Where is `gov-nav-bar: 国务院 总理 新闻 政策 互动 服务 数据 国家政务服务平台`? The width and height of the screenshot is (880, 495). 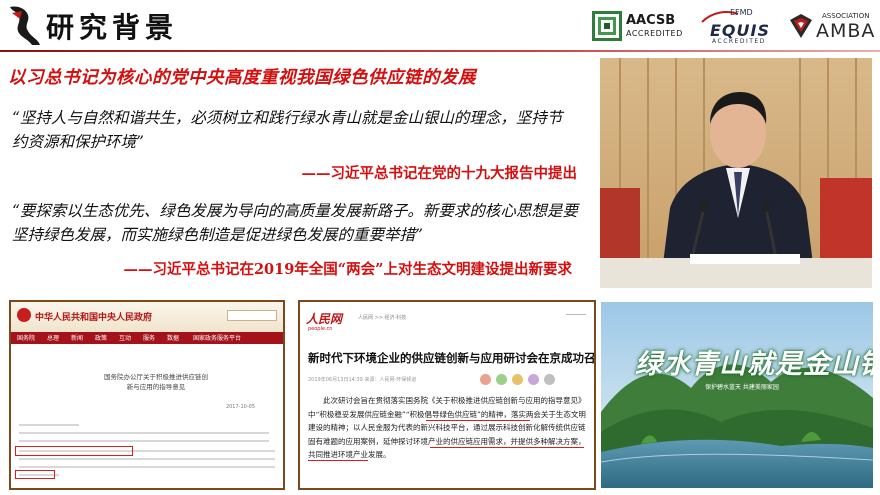
gov-nav-bar: 国务院 总理 新闻 政策 互动 服务 数据 国家政务服务平台 is located at coordinates (147, 338).